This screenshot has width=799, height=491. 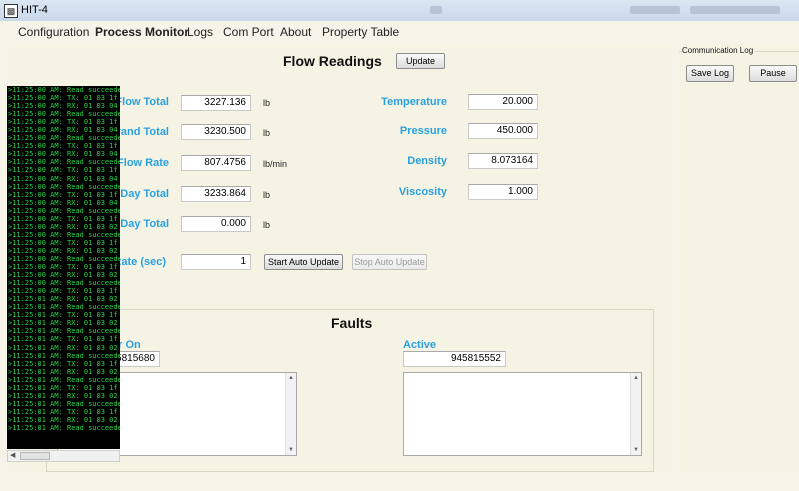 What do you see at coordinates (290, 414) in the screenshot?
I see `since-power-on-scrollbar: ▲ ▼` at bounding box center [290, 414].